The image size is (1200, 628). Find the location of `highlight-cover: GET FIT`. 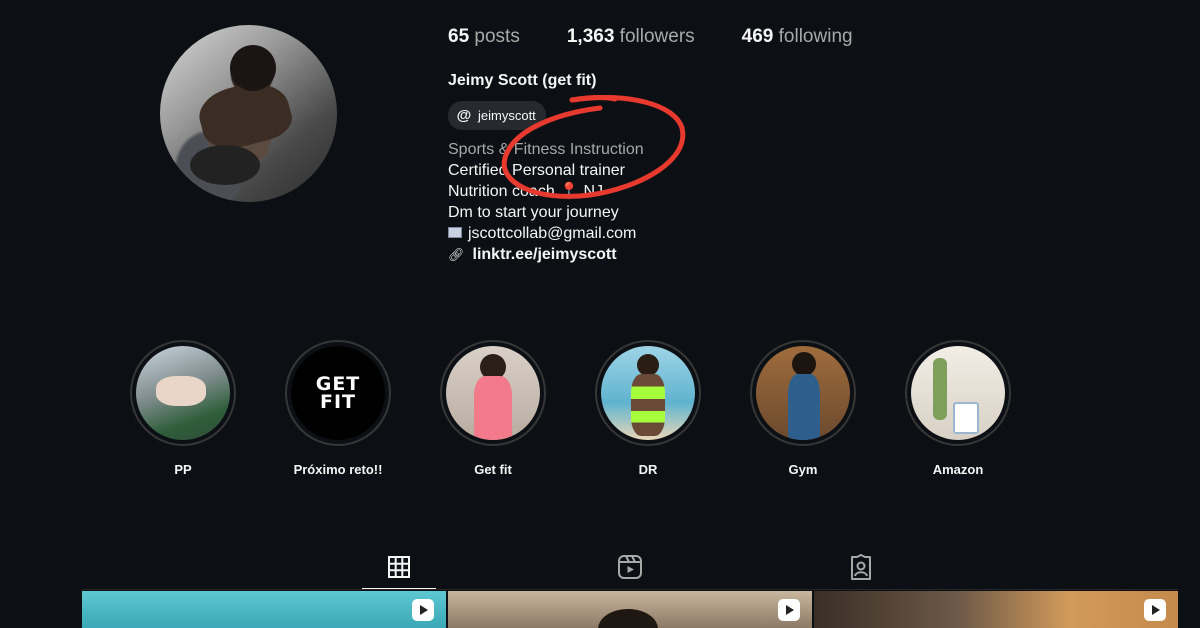

highlight-cover: GET FIT is located at coordinates (338, 393).